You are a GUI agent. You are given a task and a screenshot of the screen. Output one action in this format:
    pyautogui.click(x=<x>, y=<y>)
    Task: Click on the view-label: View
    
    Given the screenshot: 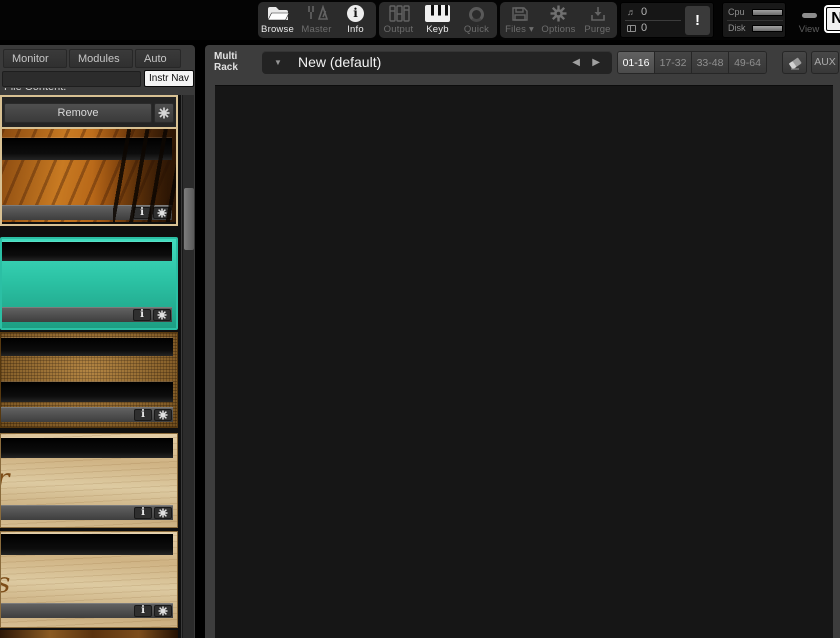 What is the action you would take?
    pyautogui.click(x=809, y=29)
    